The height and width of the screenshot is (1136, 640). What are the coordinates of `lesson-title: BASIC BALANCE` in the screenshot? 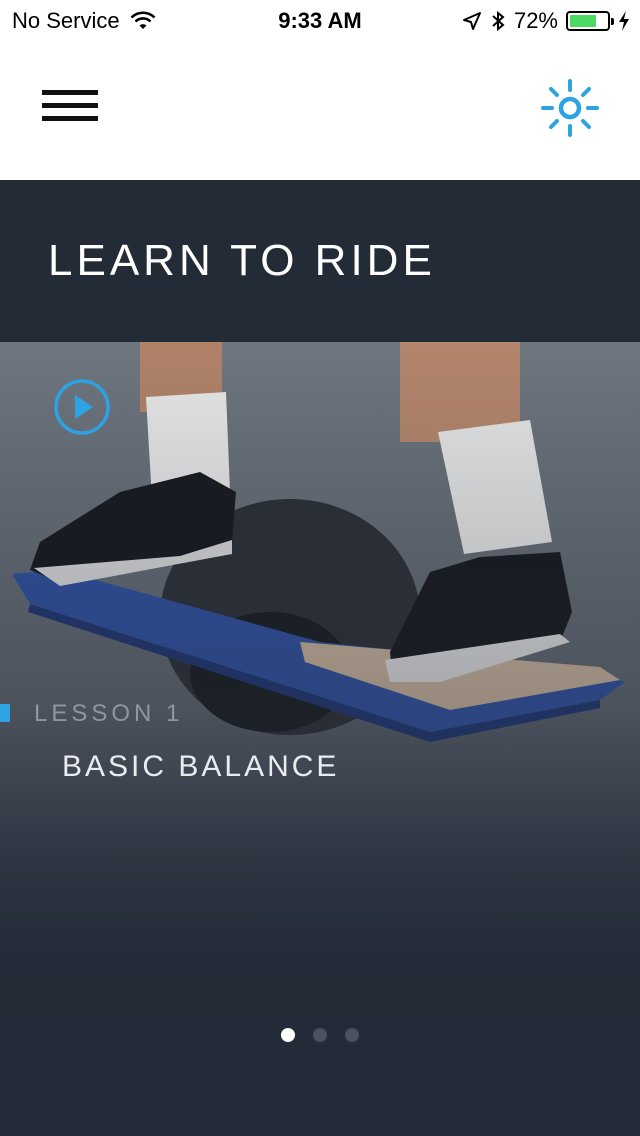 It's located at (201, 766).